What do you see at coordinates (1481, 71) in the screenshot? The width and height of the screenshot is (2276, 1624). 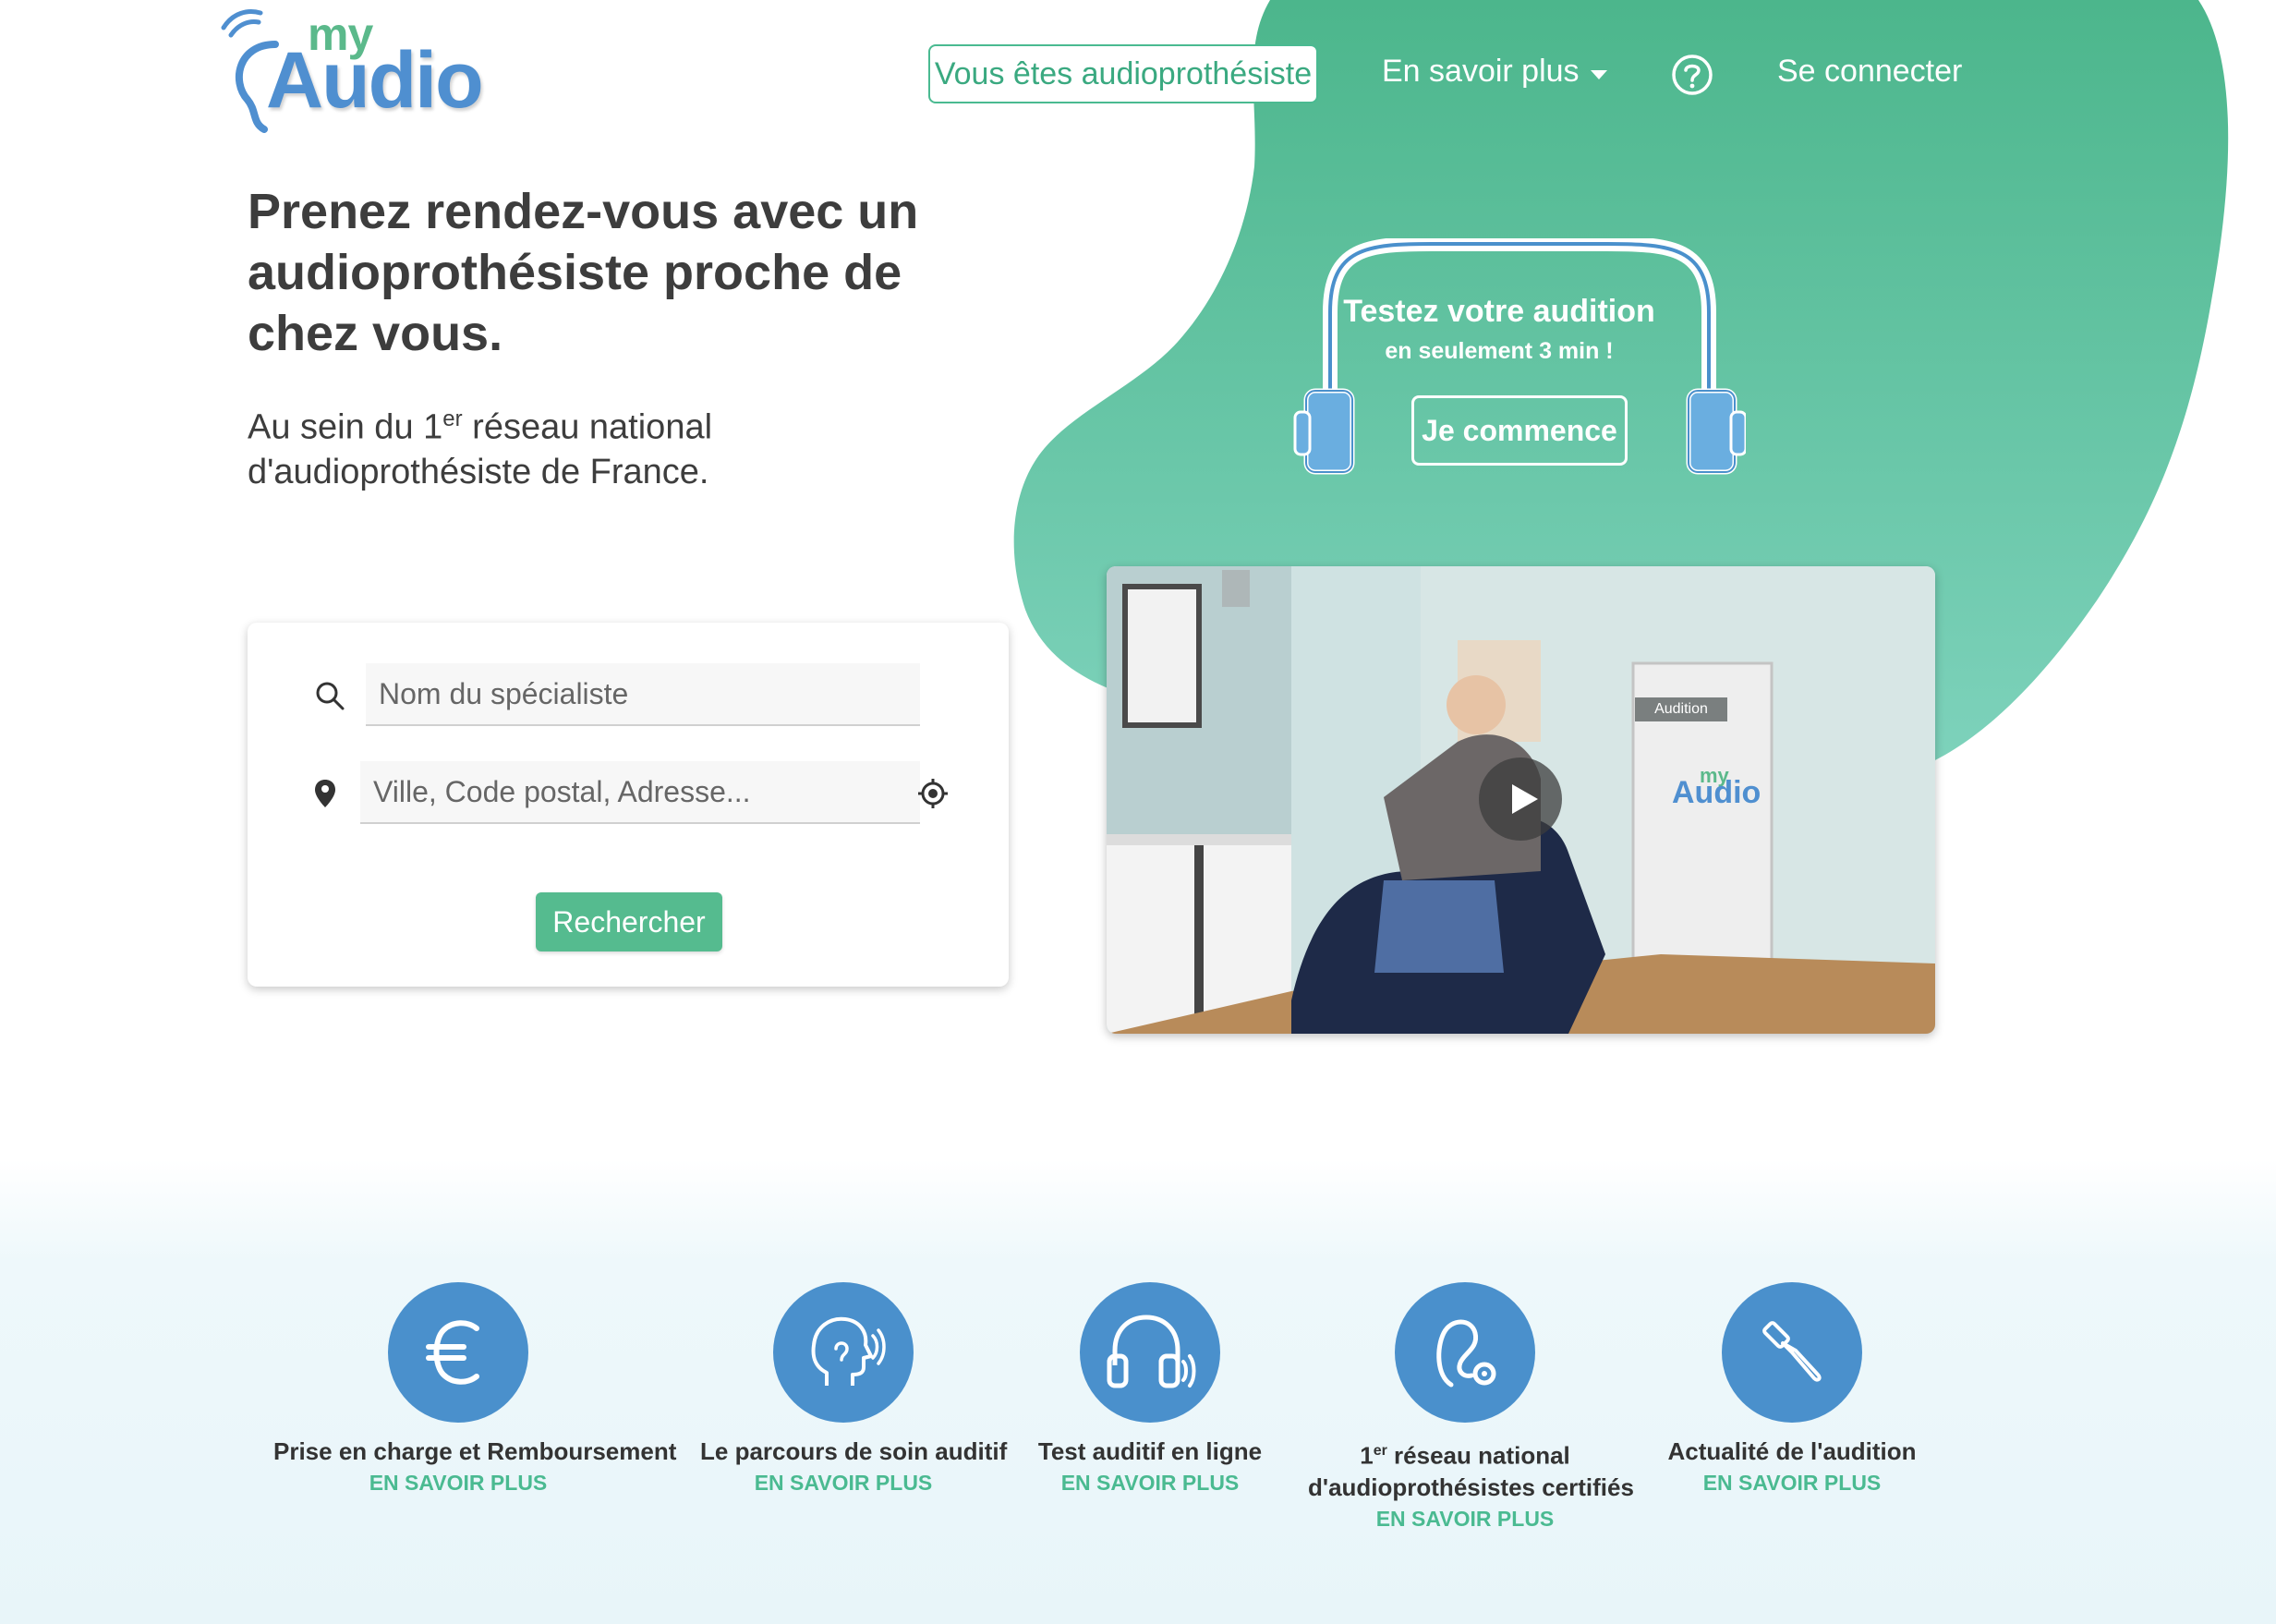 I see `learn-more-label: En savoir plus` at bounding box center [1481, 71].